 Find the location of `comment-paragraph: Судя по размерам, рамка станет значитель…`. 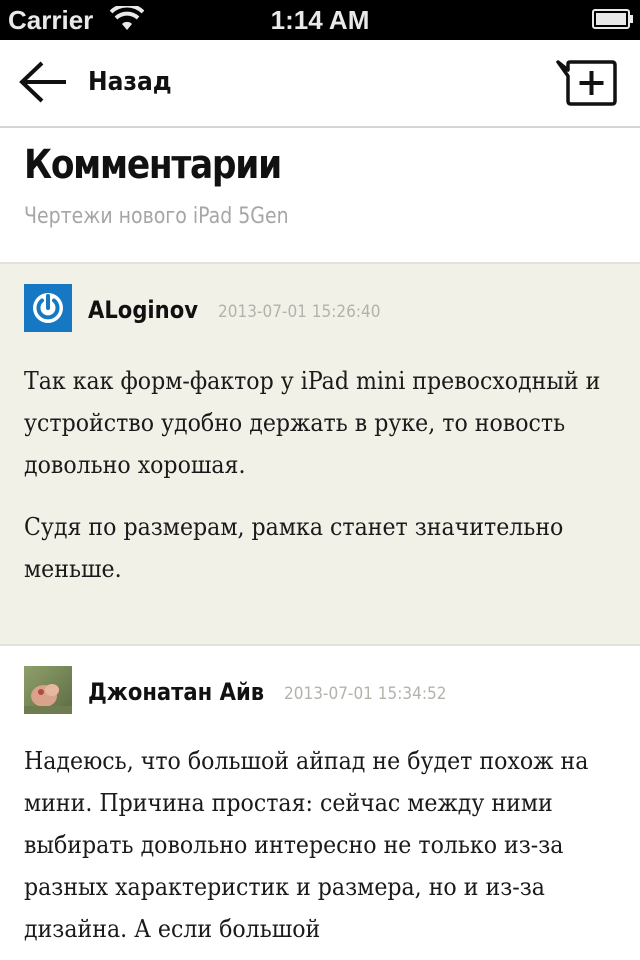

comment-paragraph: Судя по размерам, рамка станет значитель… is located at coordinates (294, 548).